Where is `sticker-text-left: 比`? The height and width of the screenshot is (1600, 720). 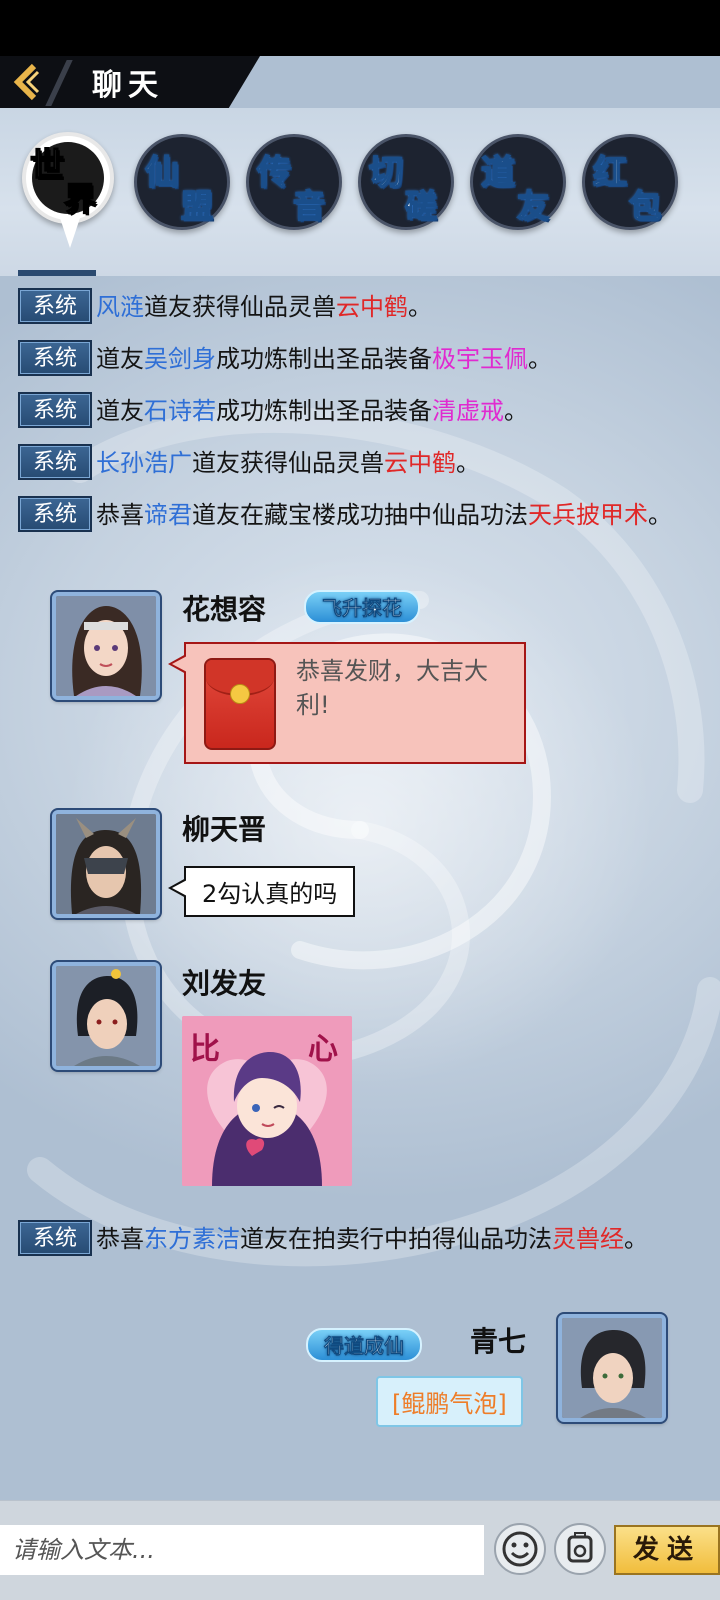
sticker-text-left: 比 is located at coordinates (205, 1049).